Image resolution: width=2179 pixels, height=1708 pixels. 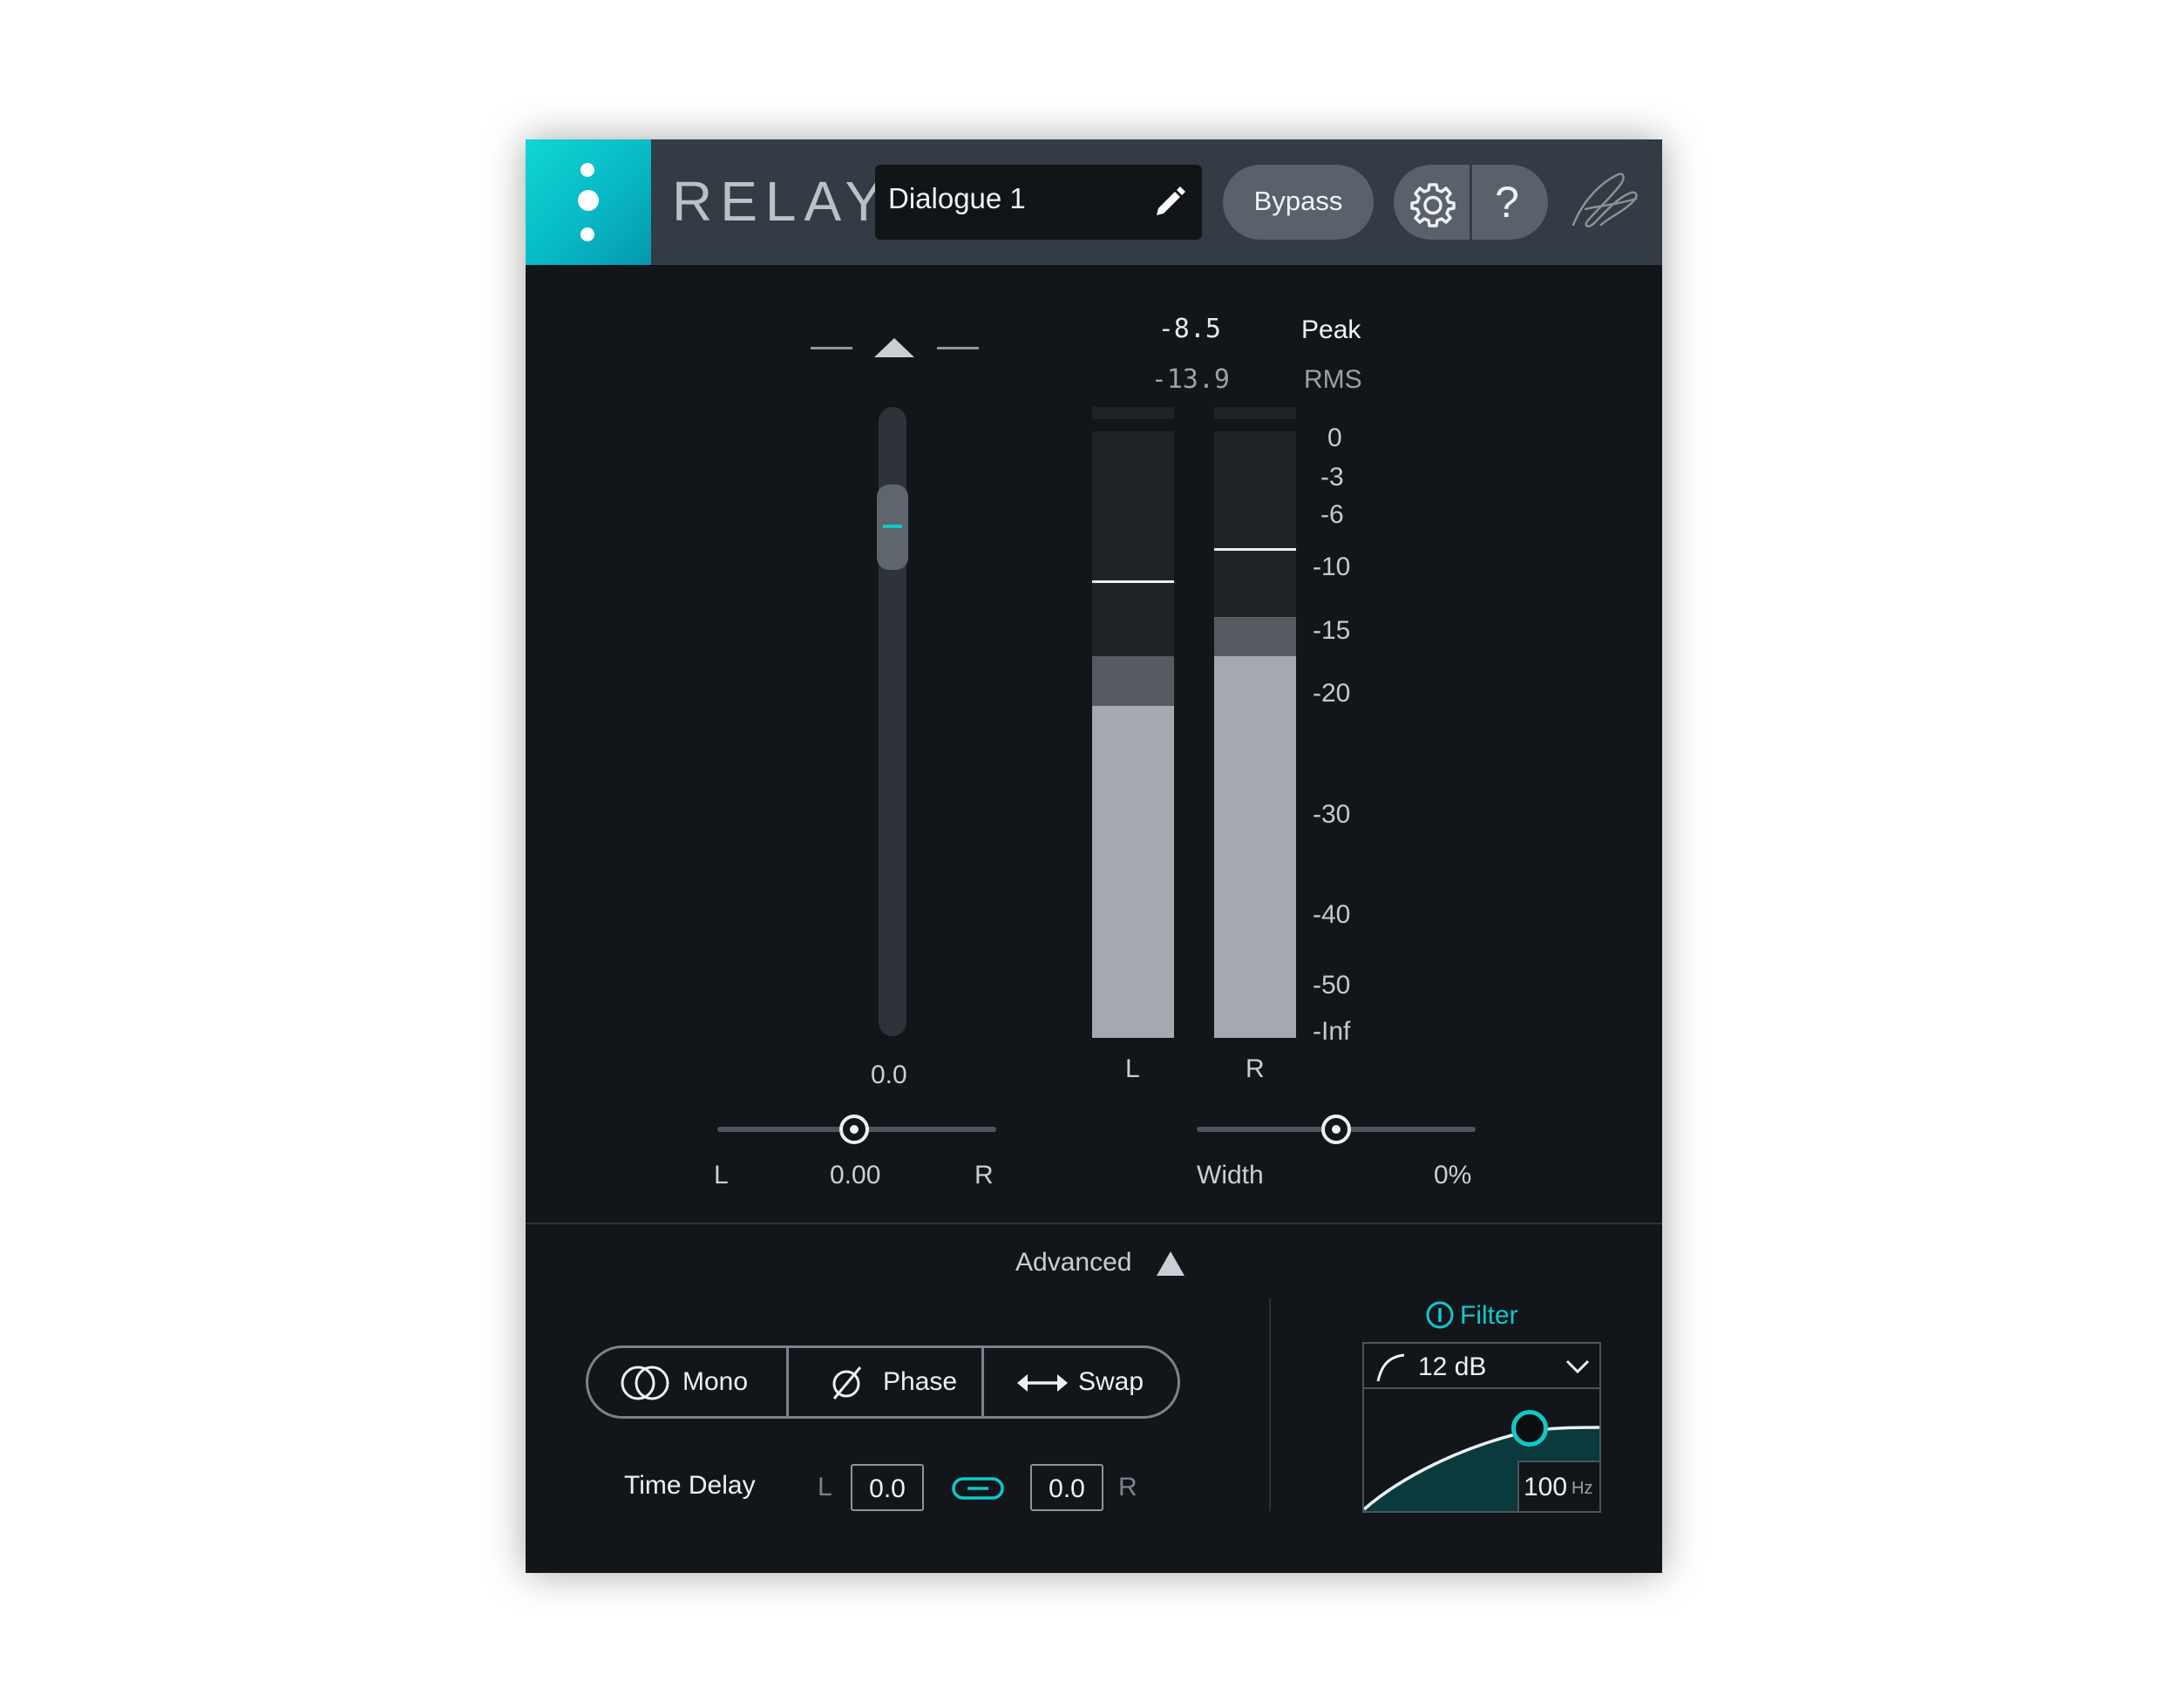 I want to click on meter-scale-tick: -10, so click(x=1332, y=566).